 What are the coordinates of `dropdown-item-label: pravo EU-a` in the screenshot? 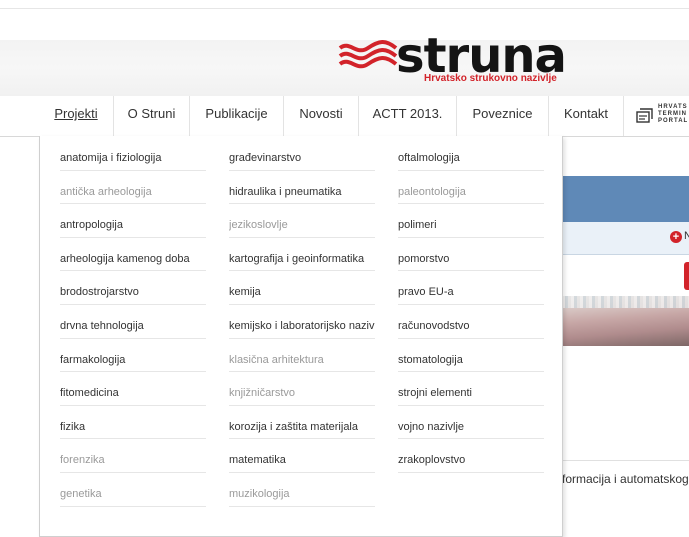 It's located at (426, 292).